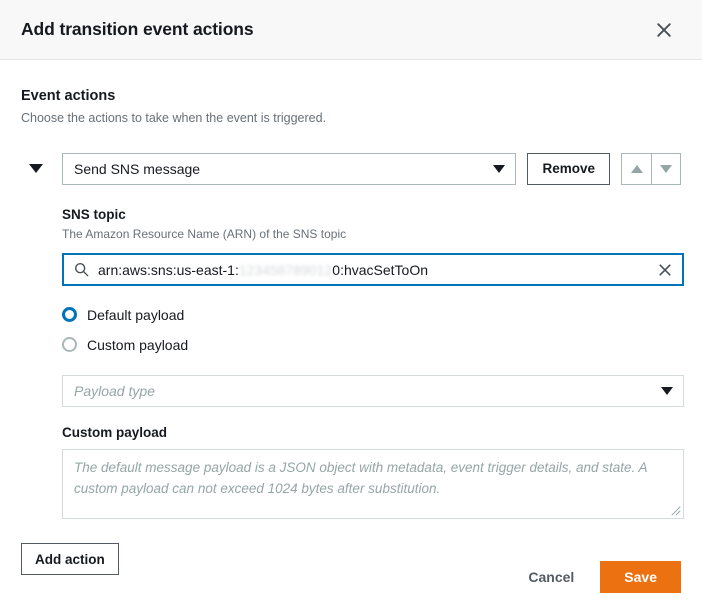  I want to click on clear-x-icon, so click(662, 270).